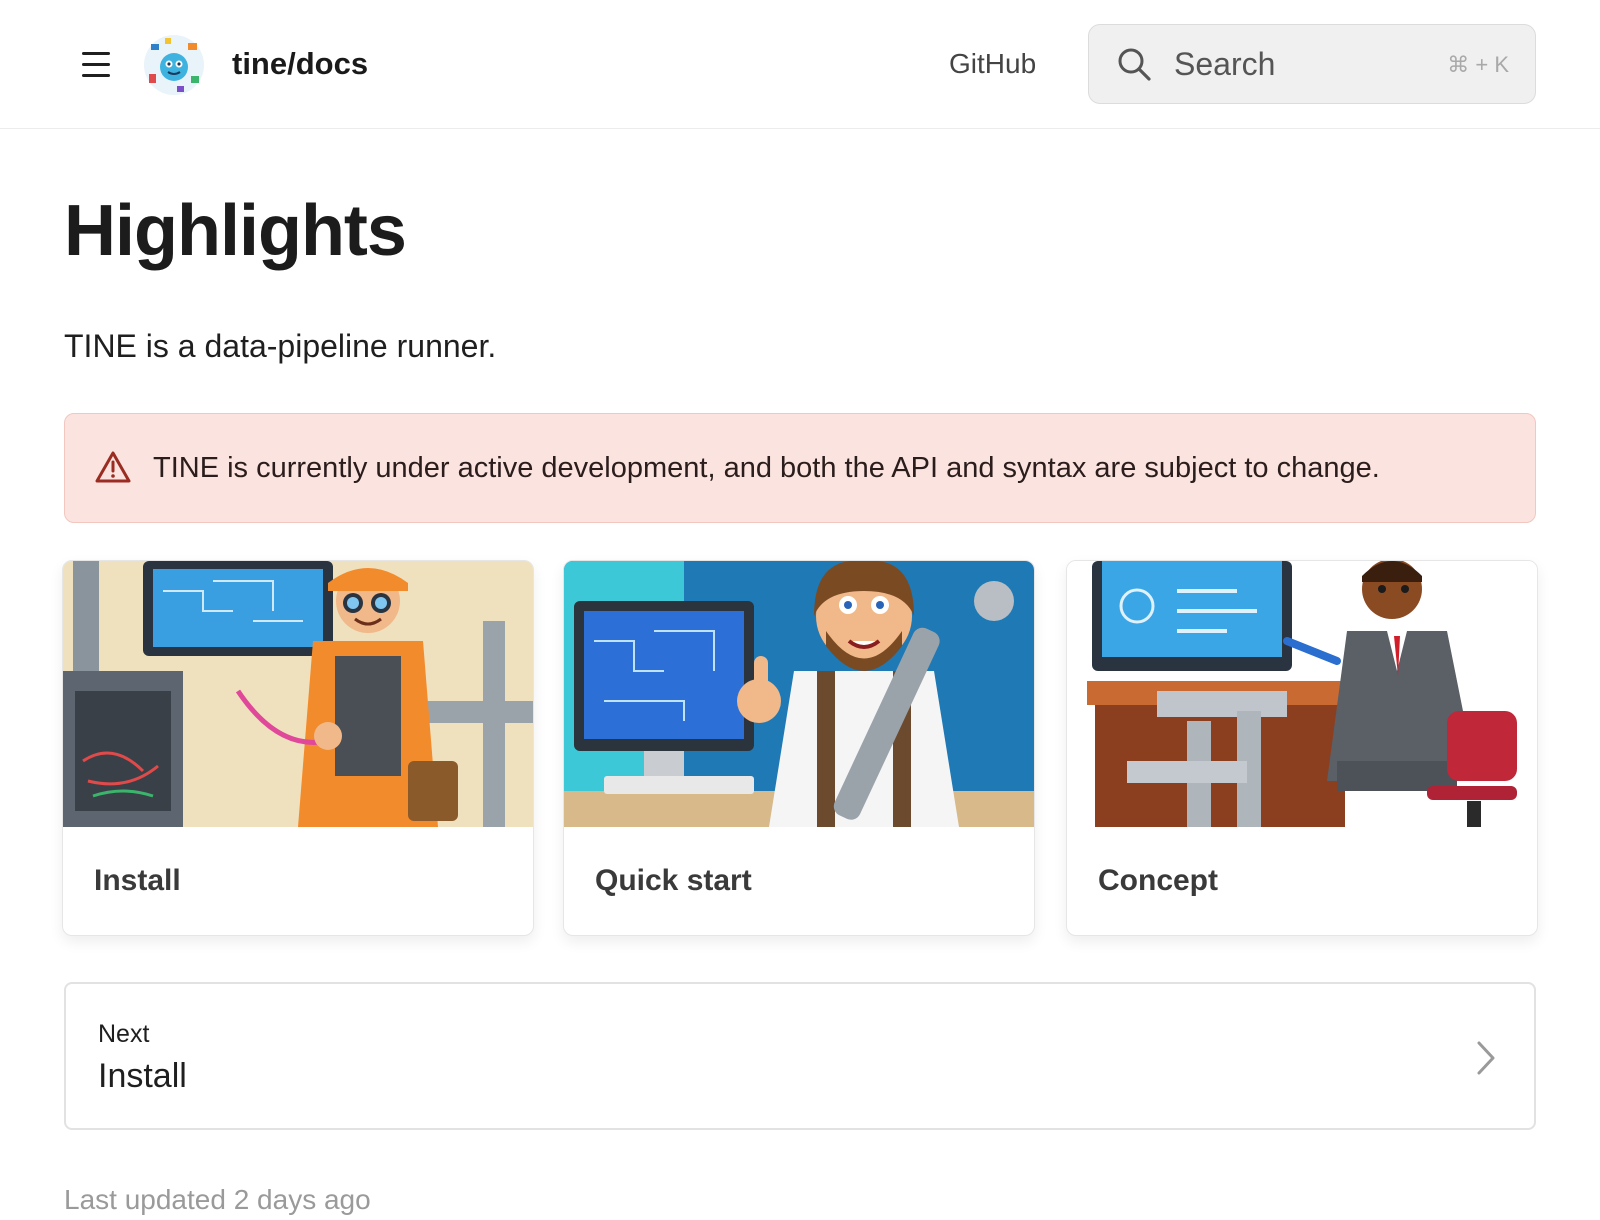 The image size is (1600, 1220). I want to click on search-shortcut-hint: ⌘ + K, so click(1478, 64).